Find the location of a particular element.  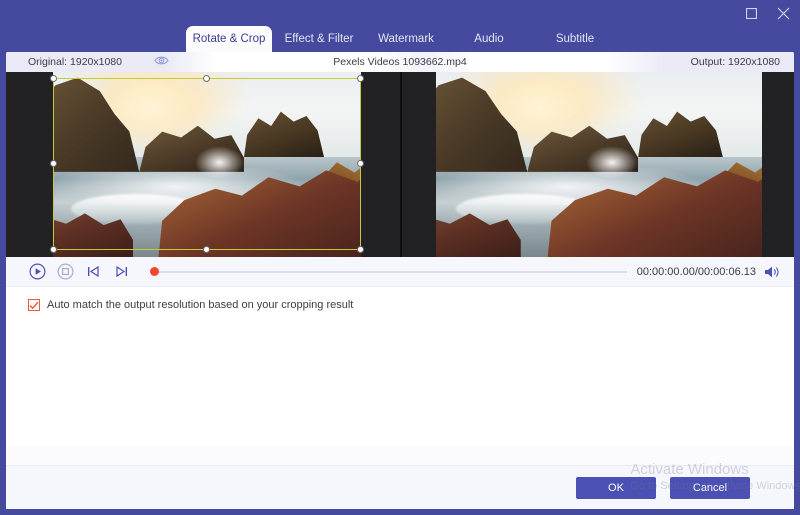

ok-button: OK is located at coordinates (616, 488).